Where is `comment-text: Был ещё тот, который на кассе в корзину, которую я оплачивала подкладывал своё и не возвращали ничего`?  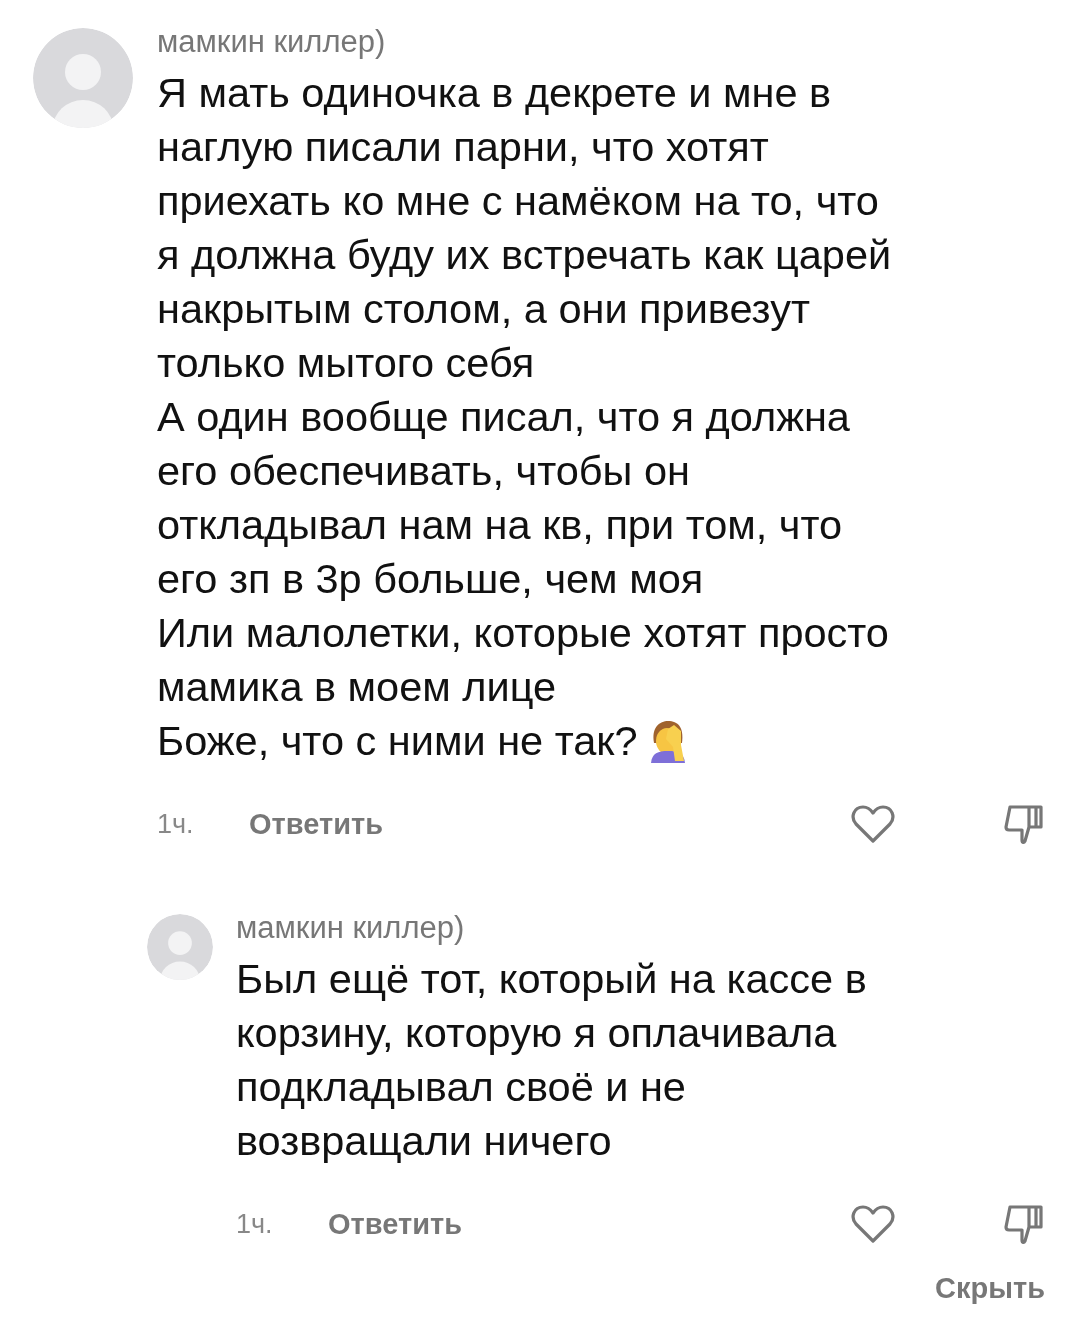 comment-text: Был ещё тот, который на кассе в корзину, которую я оплачивала подкладывал своё и не возвращали ничего is located at coordinates (551, 1059).